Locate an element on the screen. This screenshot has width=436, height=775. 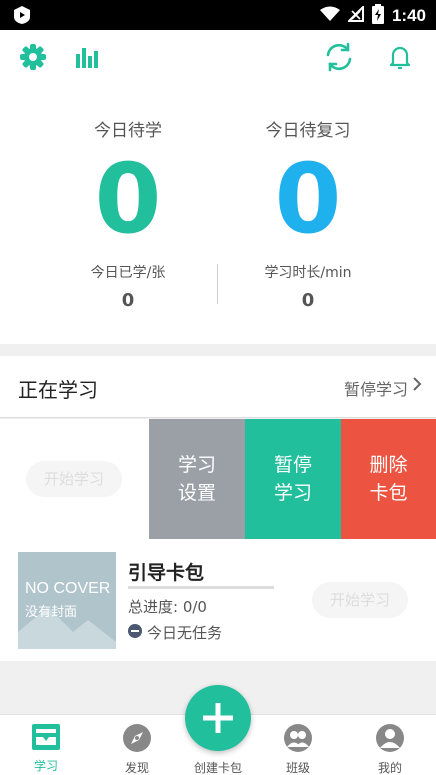
deck-task-text: 今日无任务 is located at coordinates (185, 633).